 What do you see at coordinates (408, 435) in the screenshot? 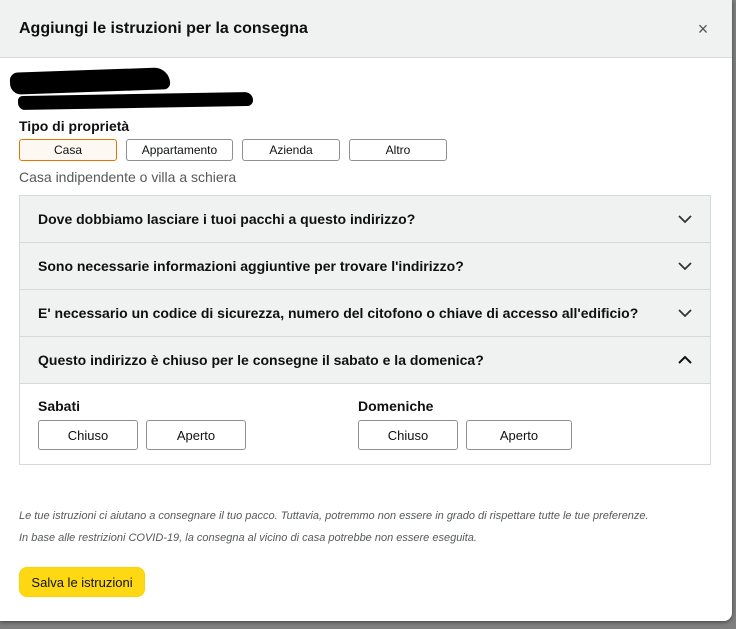
I see `sunday-closed-button: Chiuso` at bounding box center [408, 435].